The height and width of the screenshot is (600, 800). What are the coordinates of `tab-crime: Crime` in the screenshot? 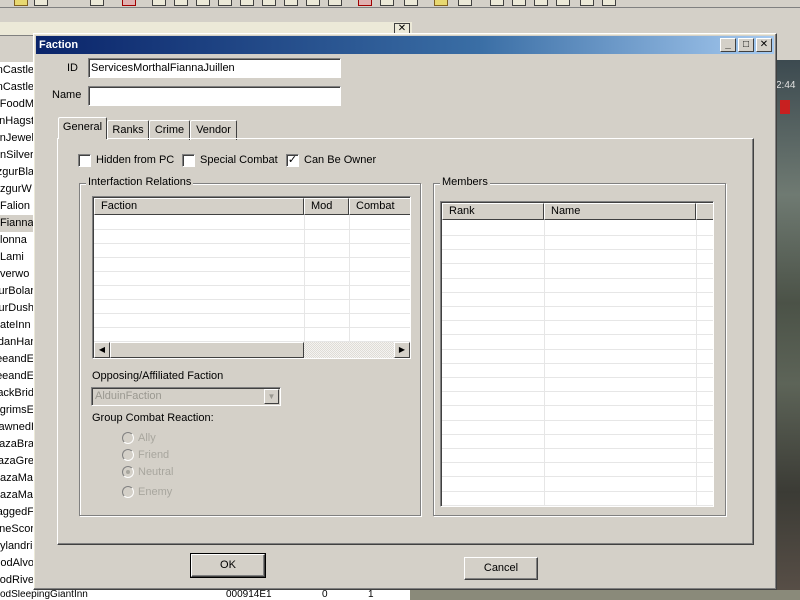 It's located at (169, 130).